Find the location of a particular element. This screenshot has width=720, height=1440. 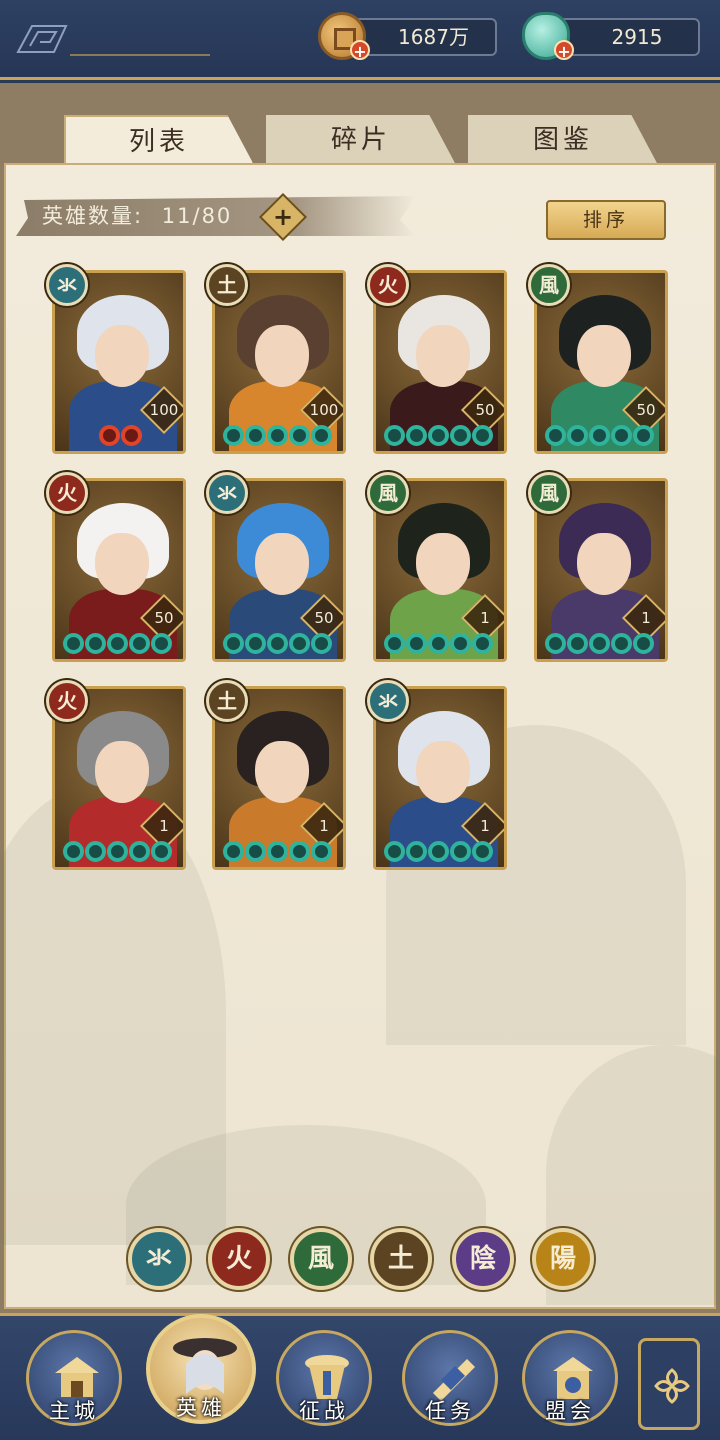

nav-heroes-label: 英雄 is located at coordinates (201, 1408).